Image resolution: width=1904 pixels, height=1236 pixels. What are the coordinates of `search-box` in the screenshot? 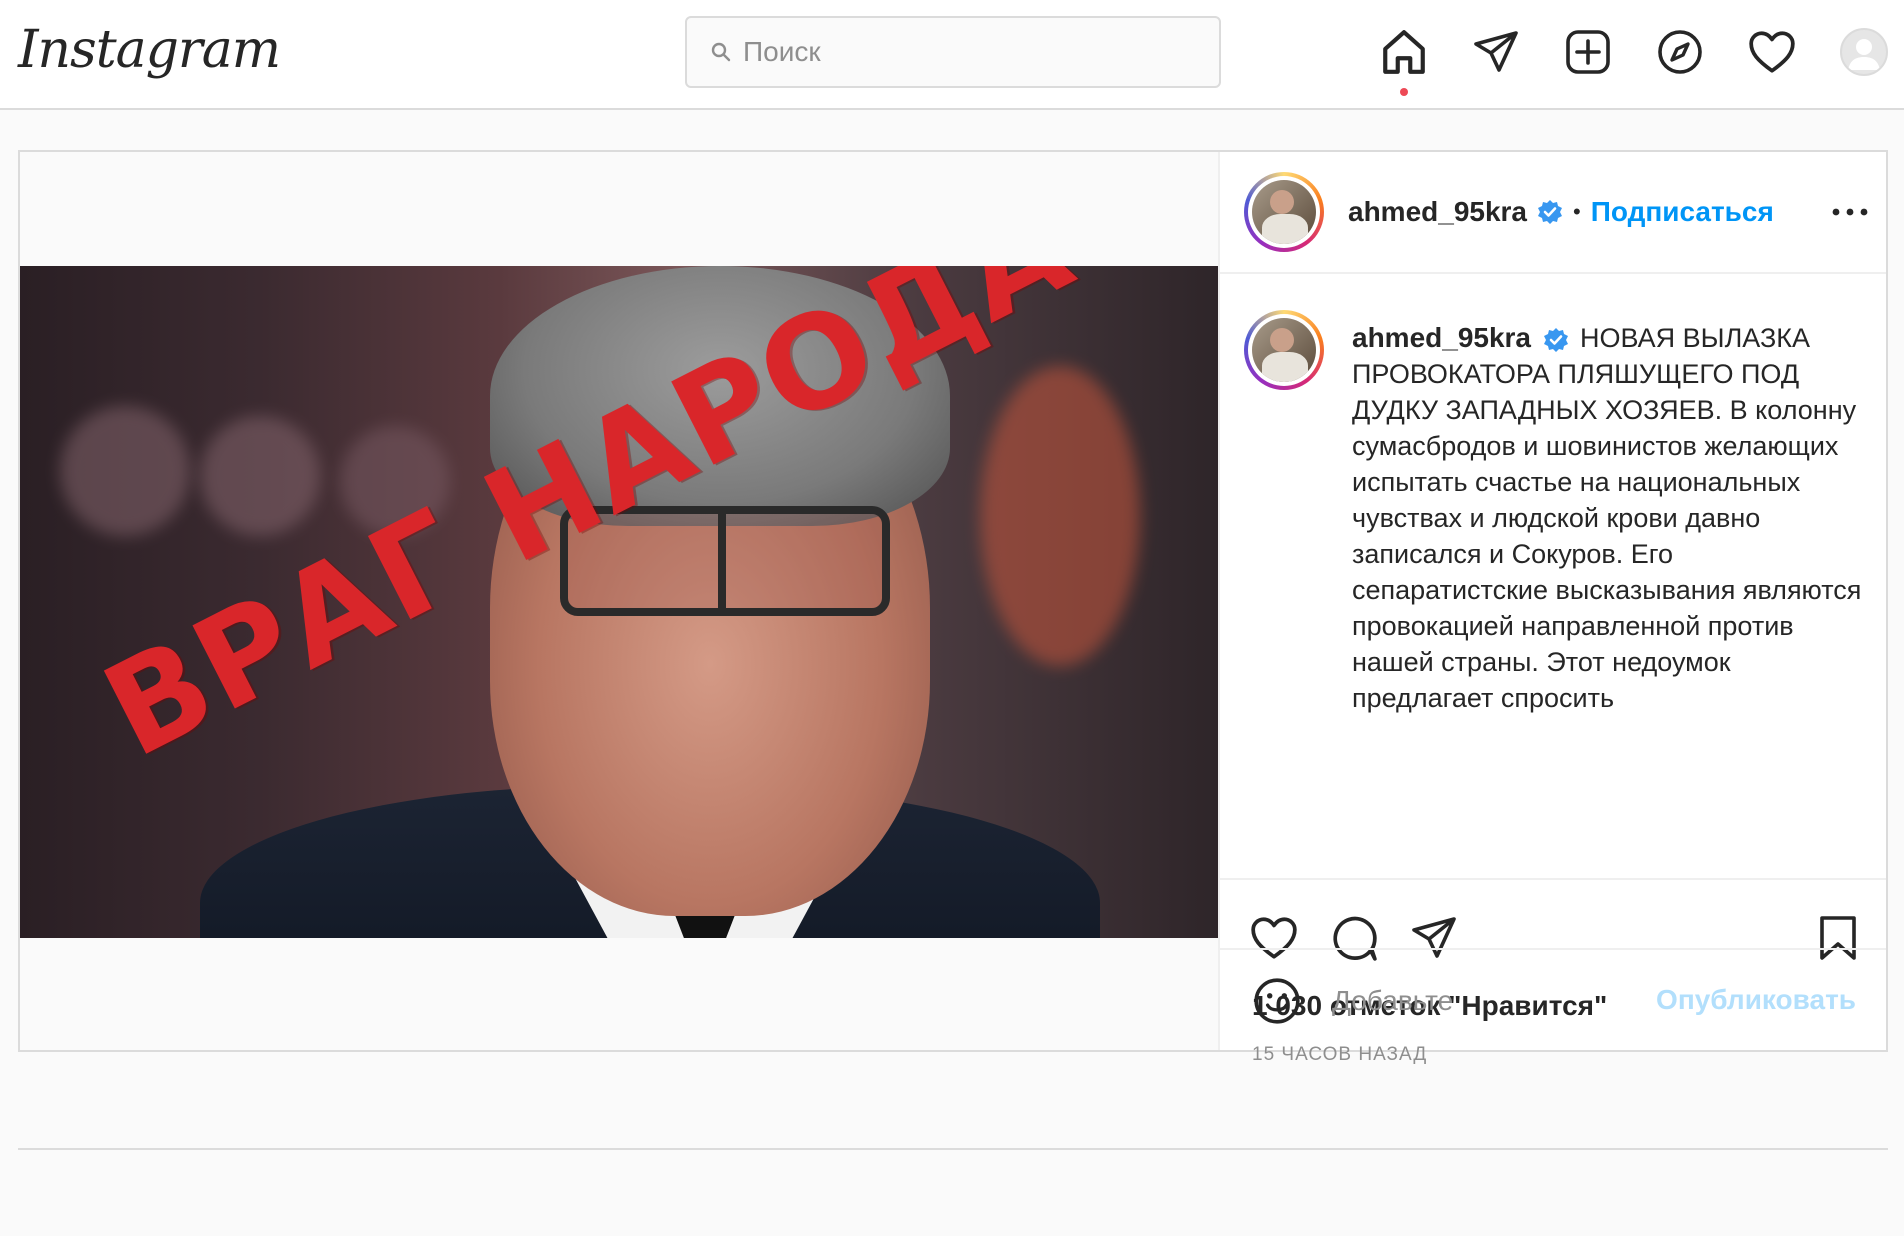 It's located at (953, 52).